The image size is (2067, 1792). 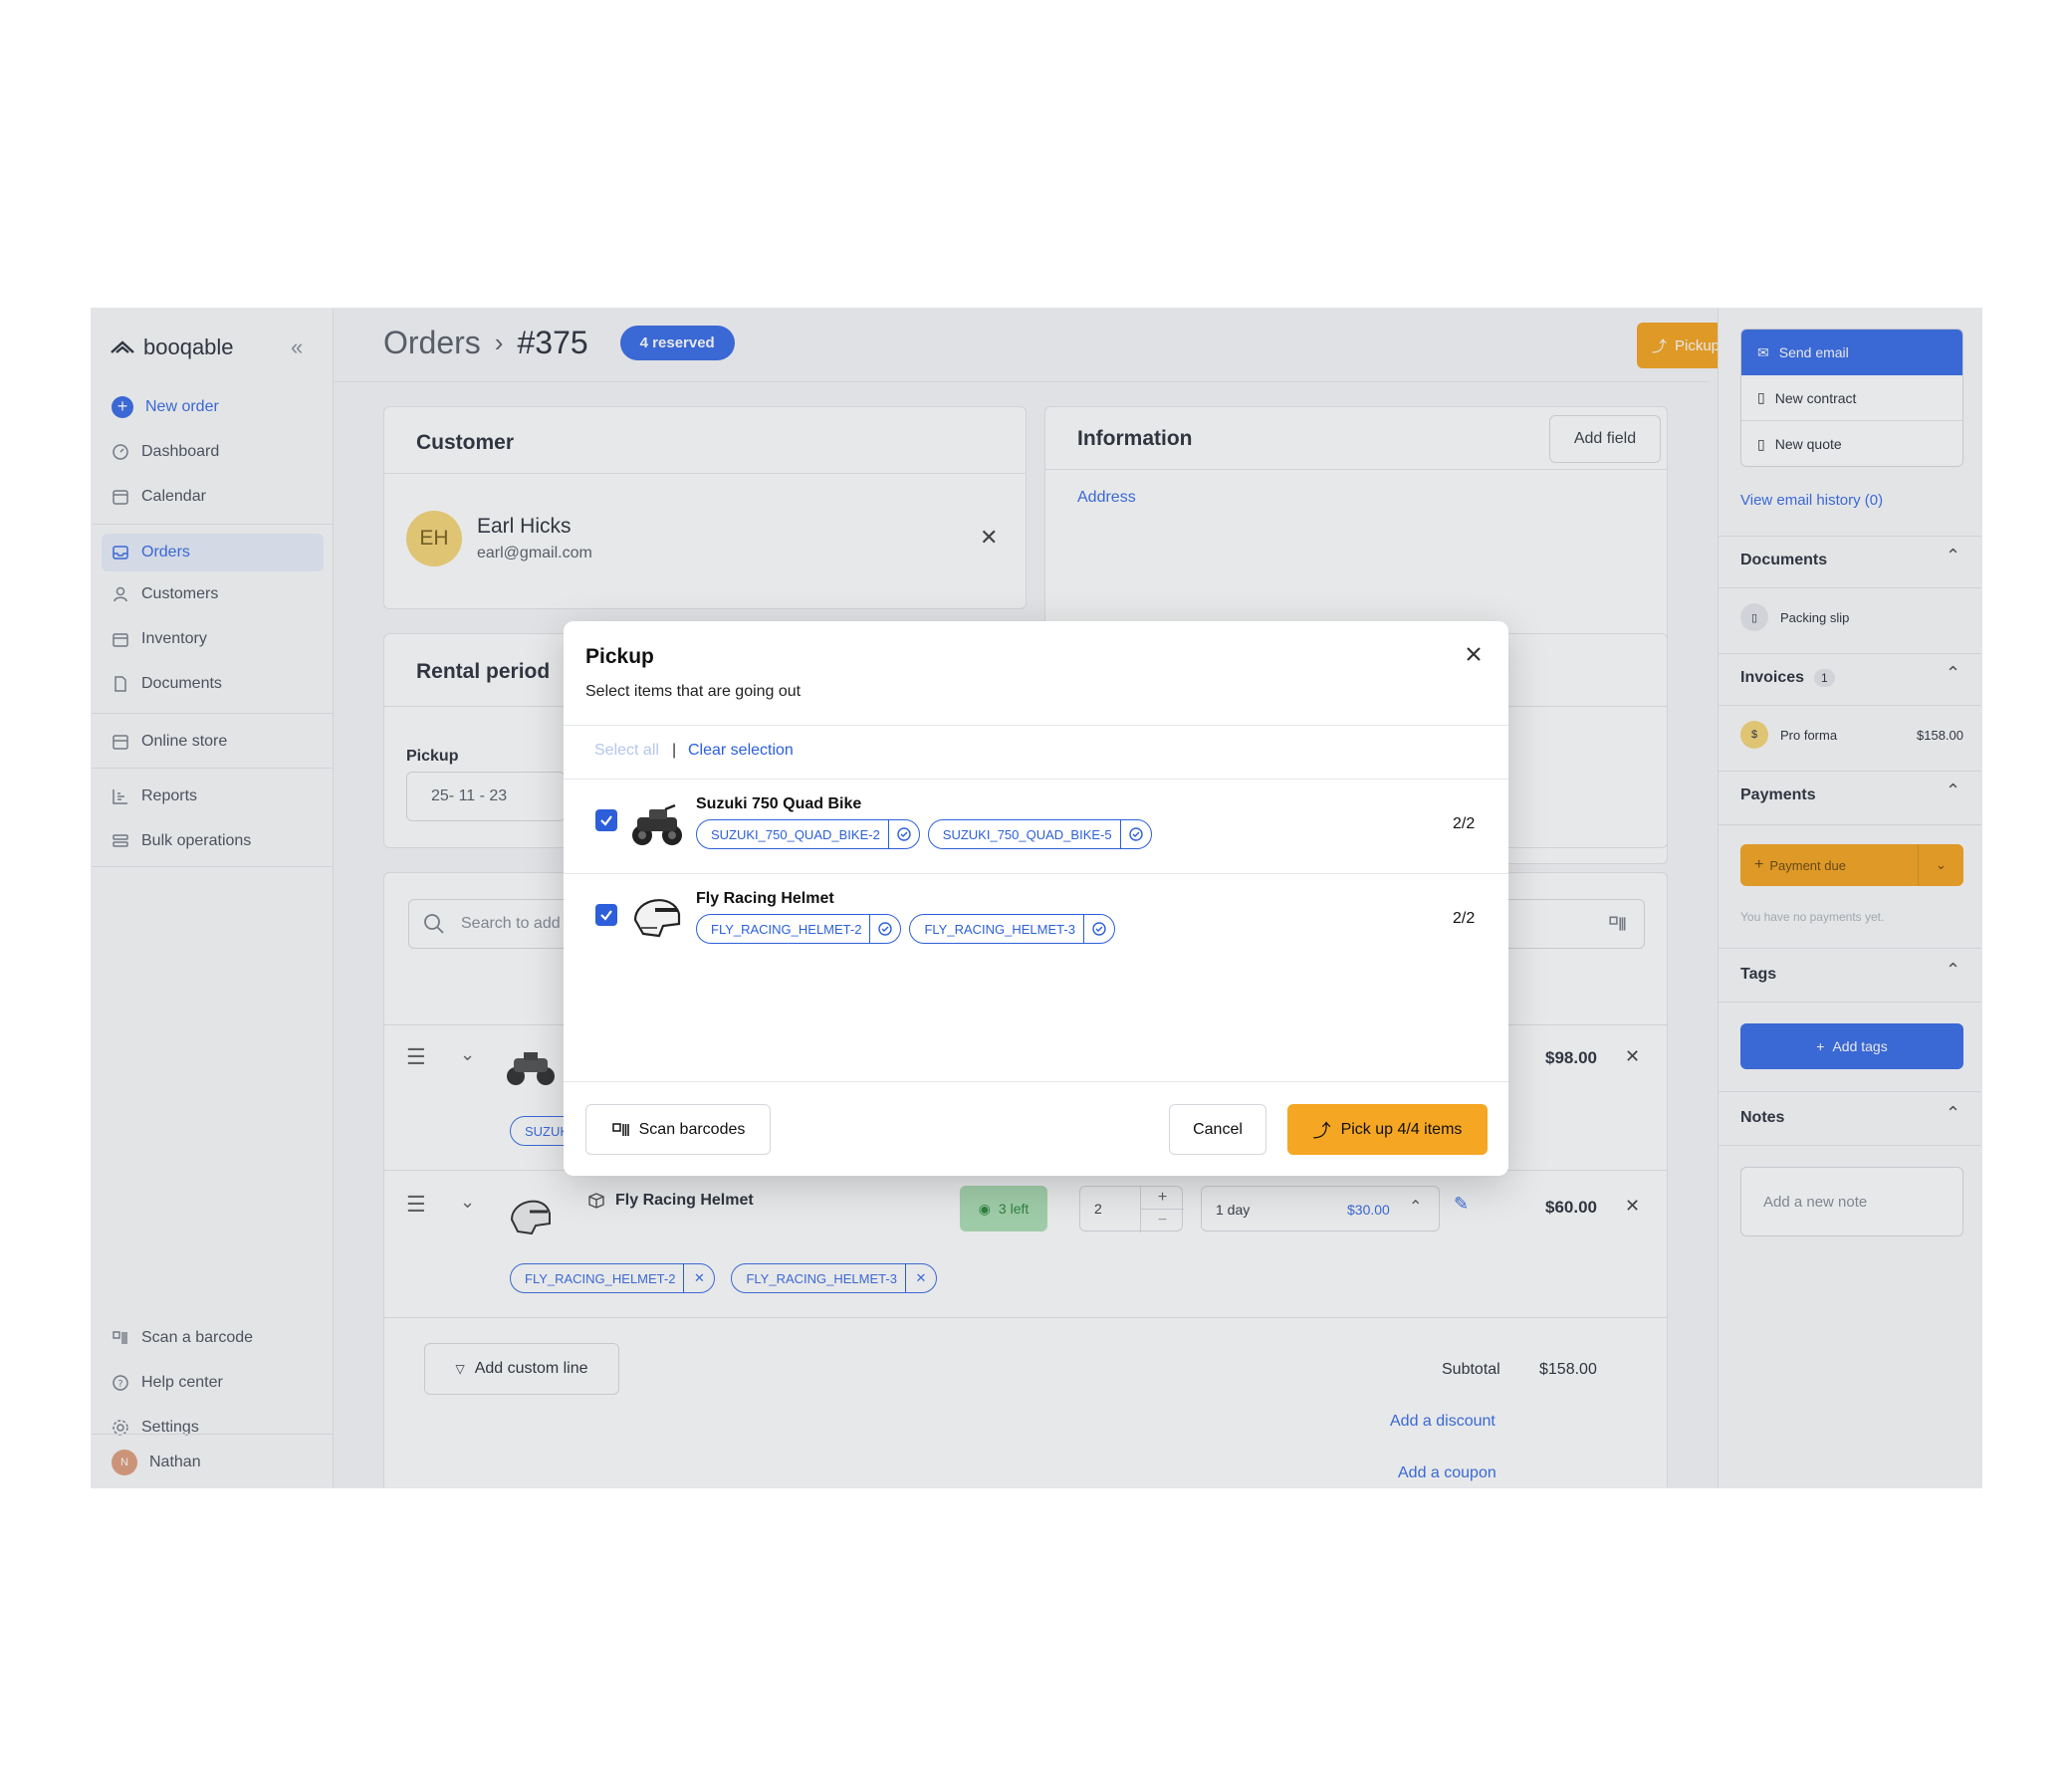 What do you see at coordinates (657, 919) in the screenshot?
I see `helmet-thumbnail` at bounding box center [657, 919].